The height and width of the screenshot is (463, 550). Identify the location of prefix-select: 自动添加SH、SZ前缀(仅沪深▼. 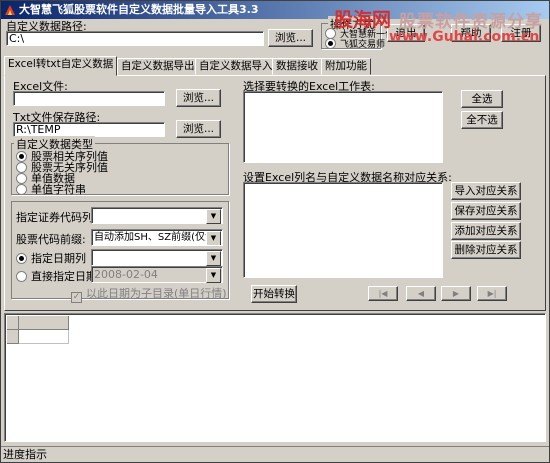
(157, 237).